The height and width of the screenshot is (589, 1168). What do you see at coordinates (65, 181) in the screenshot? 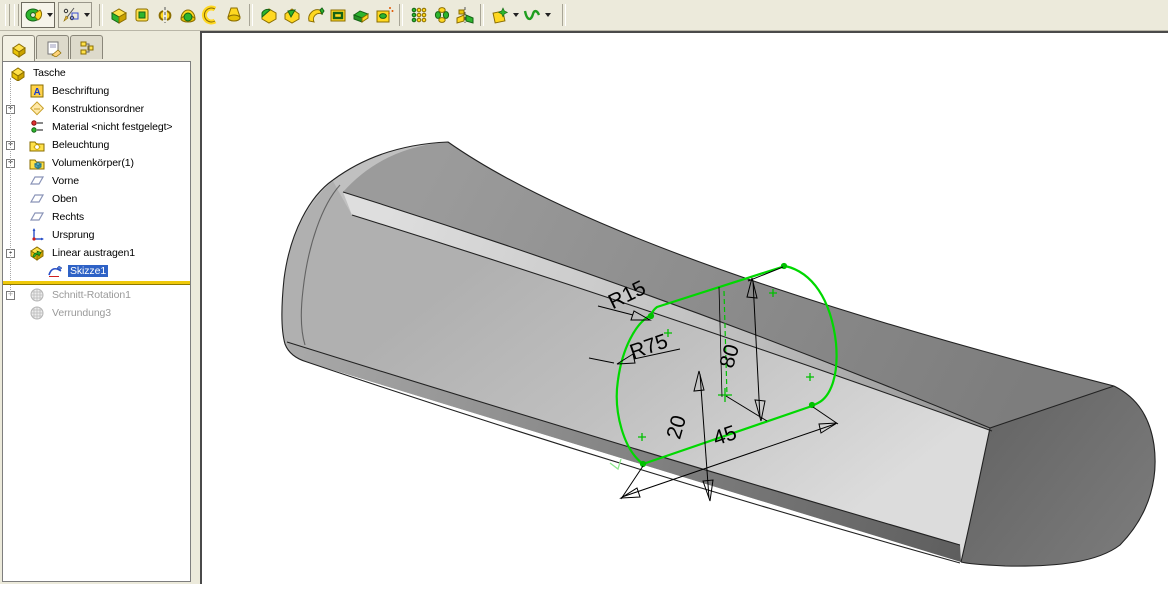
I see `tree-item-label: Vorne` at bounding box center [65, 181].